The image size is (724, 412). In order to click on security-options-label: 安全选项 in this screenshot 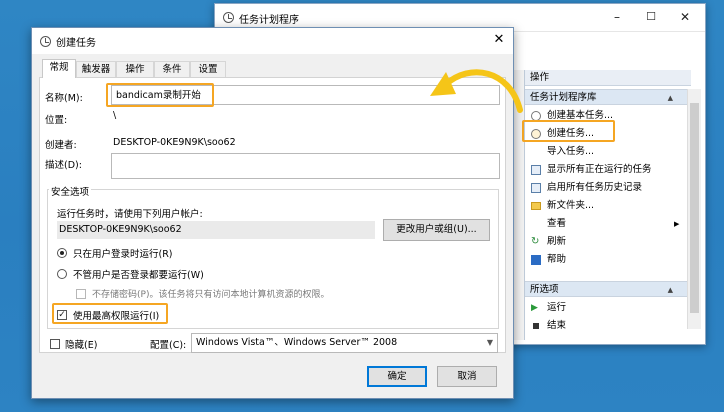, I will do `click(70, 191)`.